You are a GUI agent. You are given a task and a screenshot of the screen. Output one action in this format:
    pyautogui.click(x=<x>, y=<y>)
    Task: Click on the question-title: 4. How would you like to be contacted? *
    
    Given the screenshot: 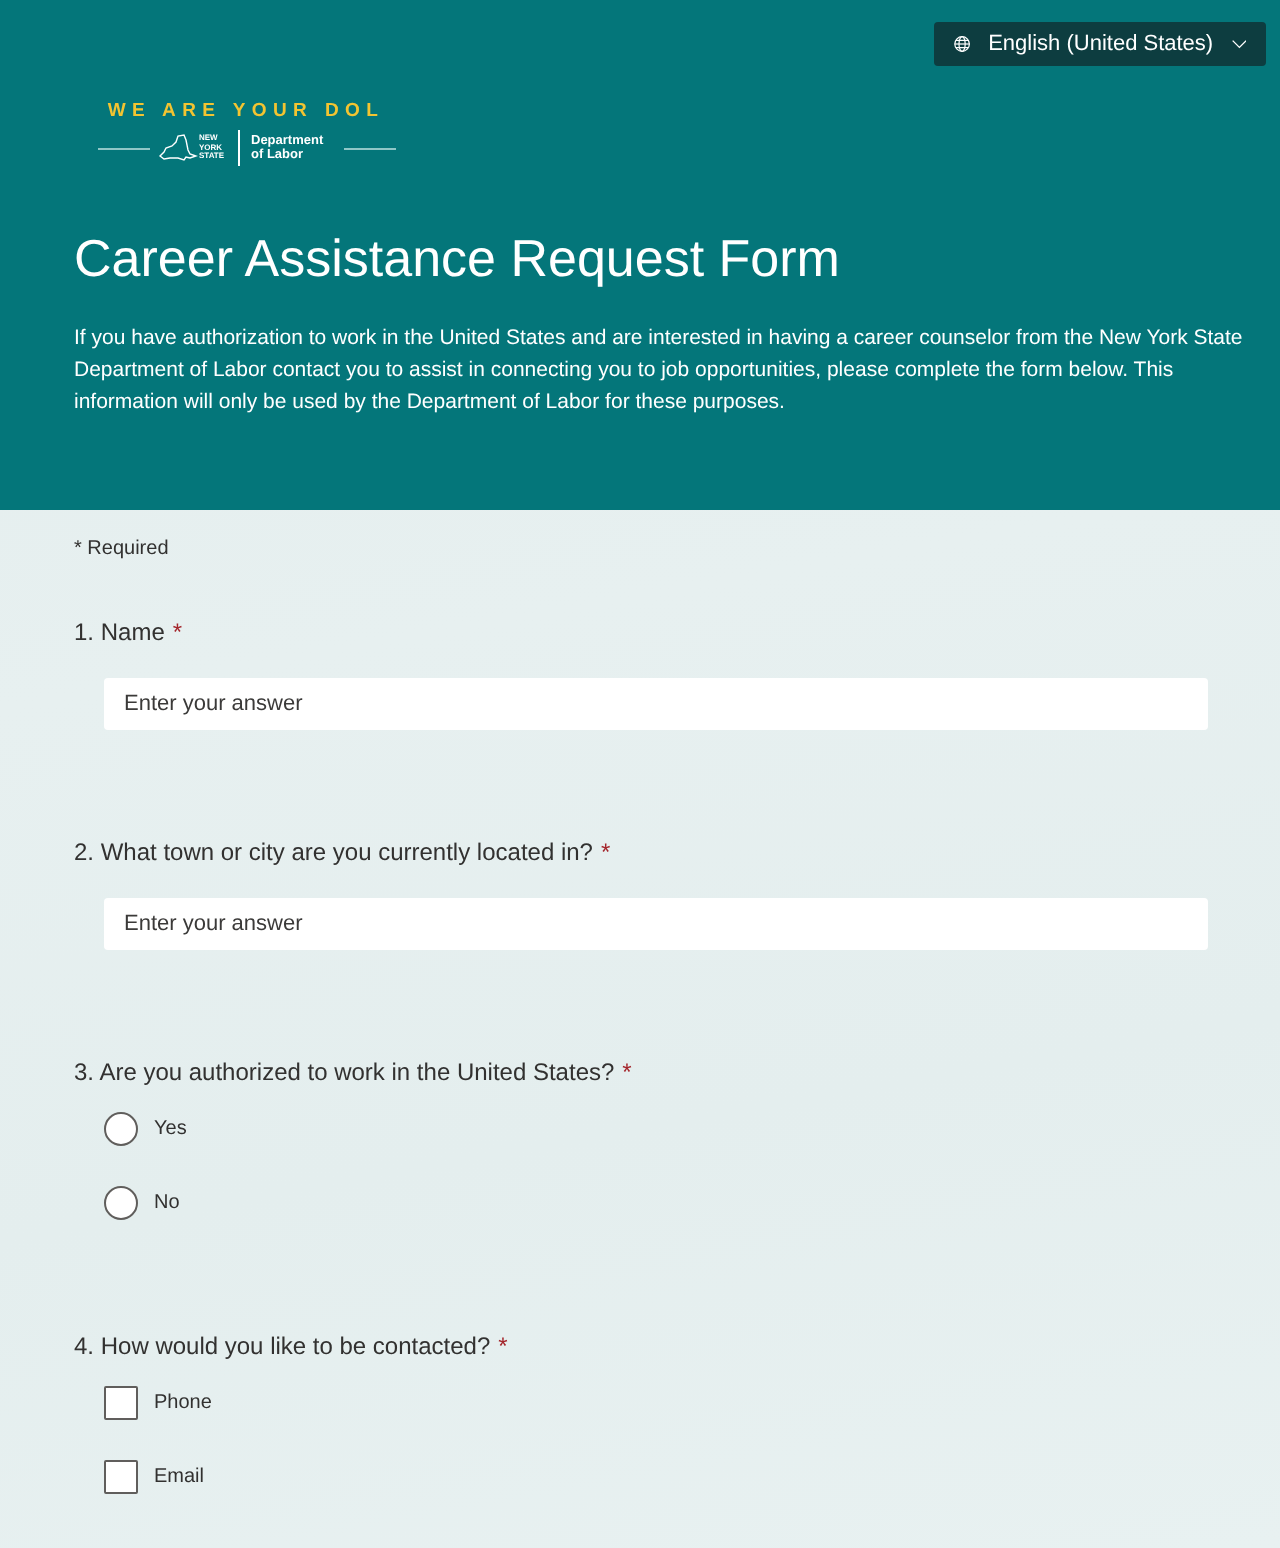 What is the action you would take?
    pyautogui.click(x=292, y=1347)
    